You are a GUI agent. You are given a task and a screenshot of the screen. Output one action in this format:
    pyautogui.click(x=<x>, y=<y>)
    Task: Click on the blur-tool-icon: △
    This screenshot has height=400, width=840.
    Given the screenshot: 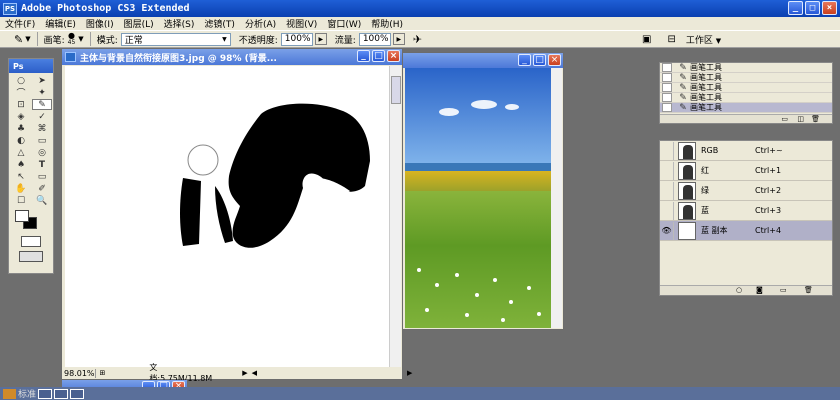 What is the action you would take?
    pyautogui.click(x=21, y=152)
    